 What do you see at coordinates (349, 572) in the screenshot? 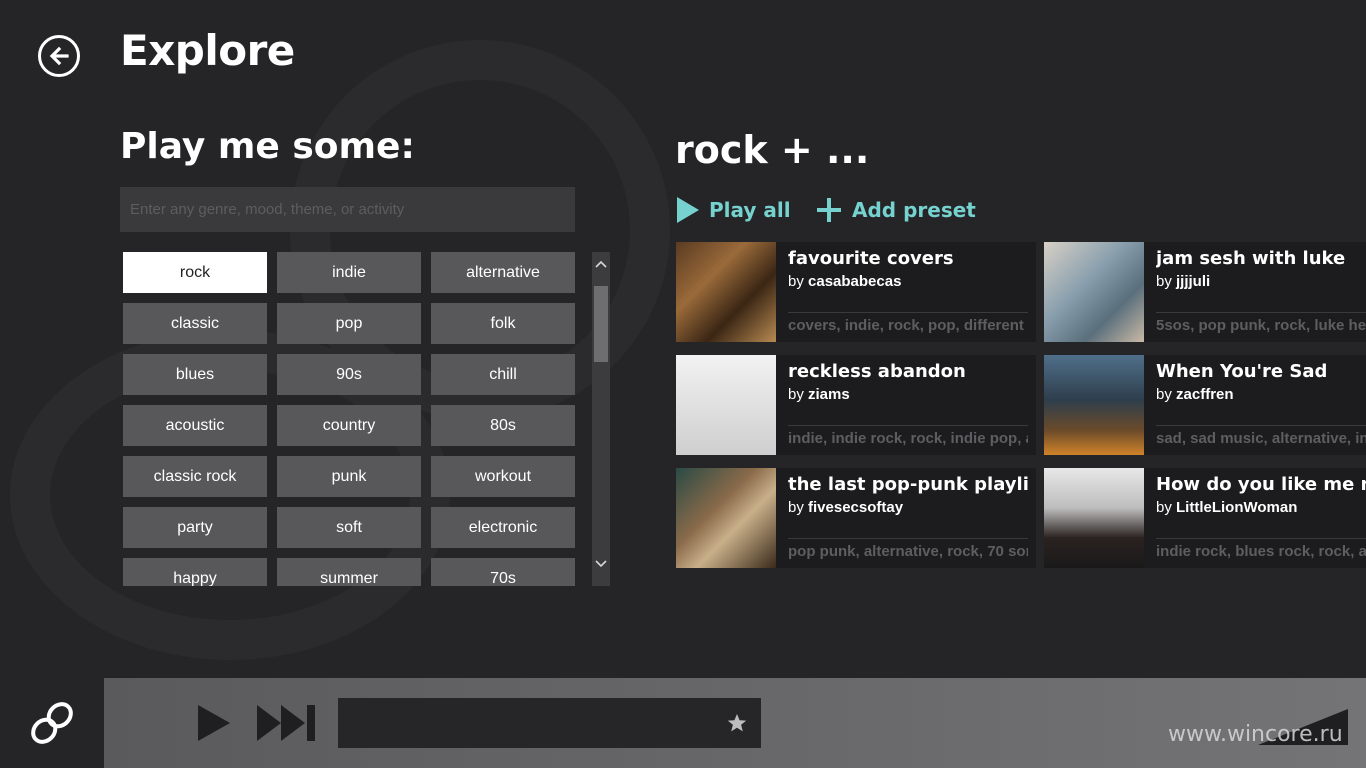
I see `genre-tile: summer` at bounding box center [349, 572].